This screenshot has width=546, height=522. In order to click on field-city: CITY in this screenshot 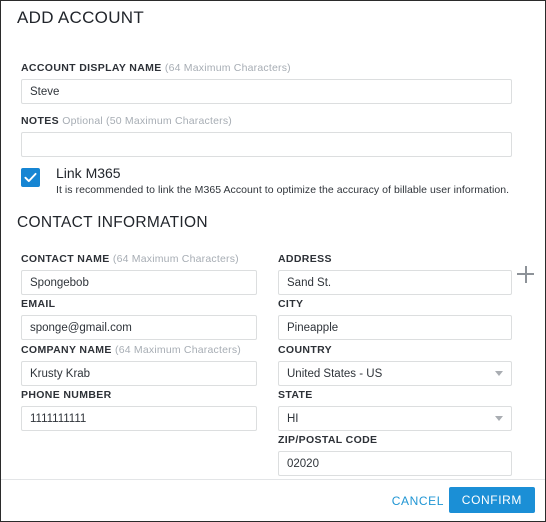, I will do `click(395, 319)`.